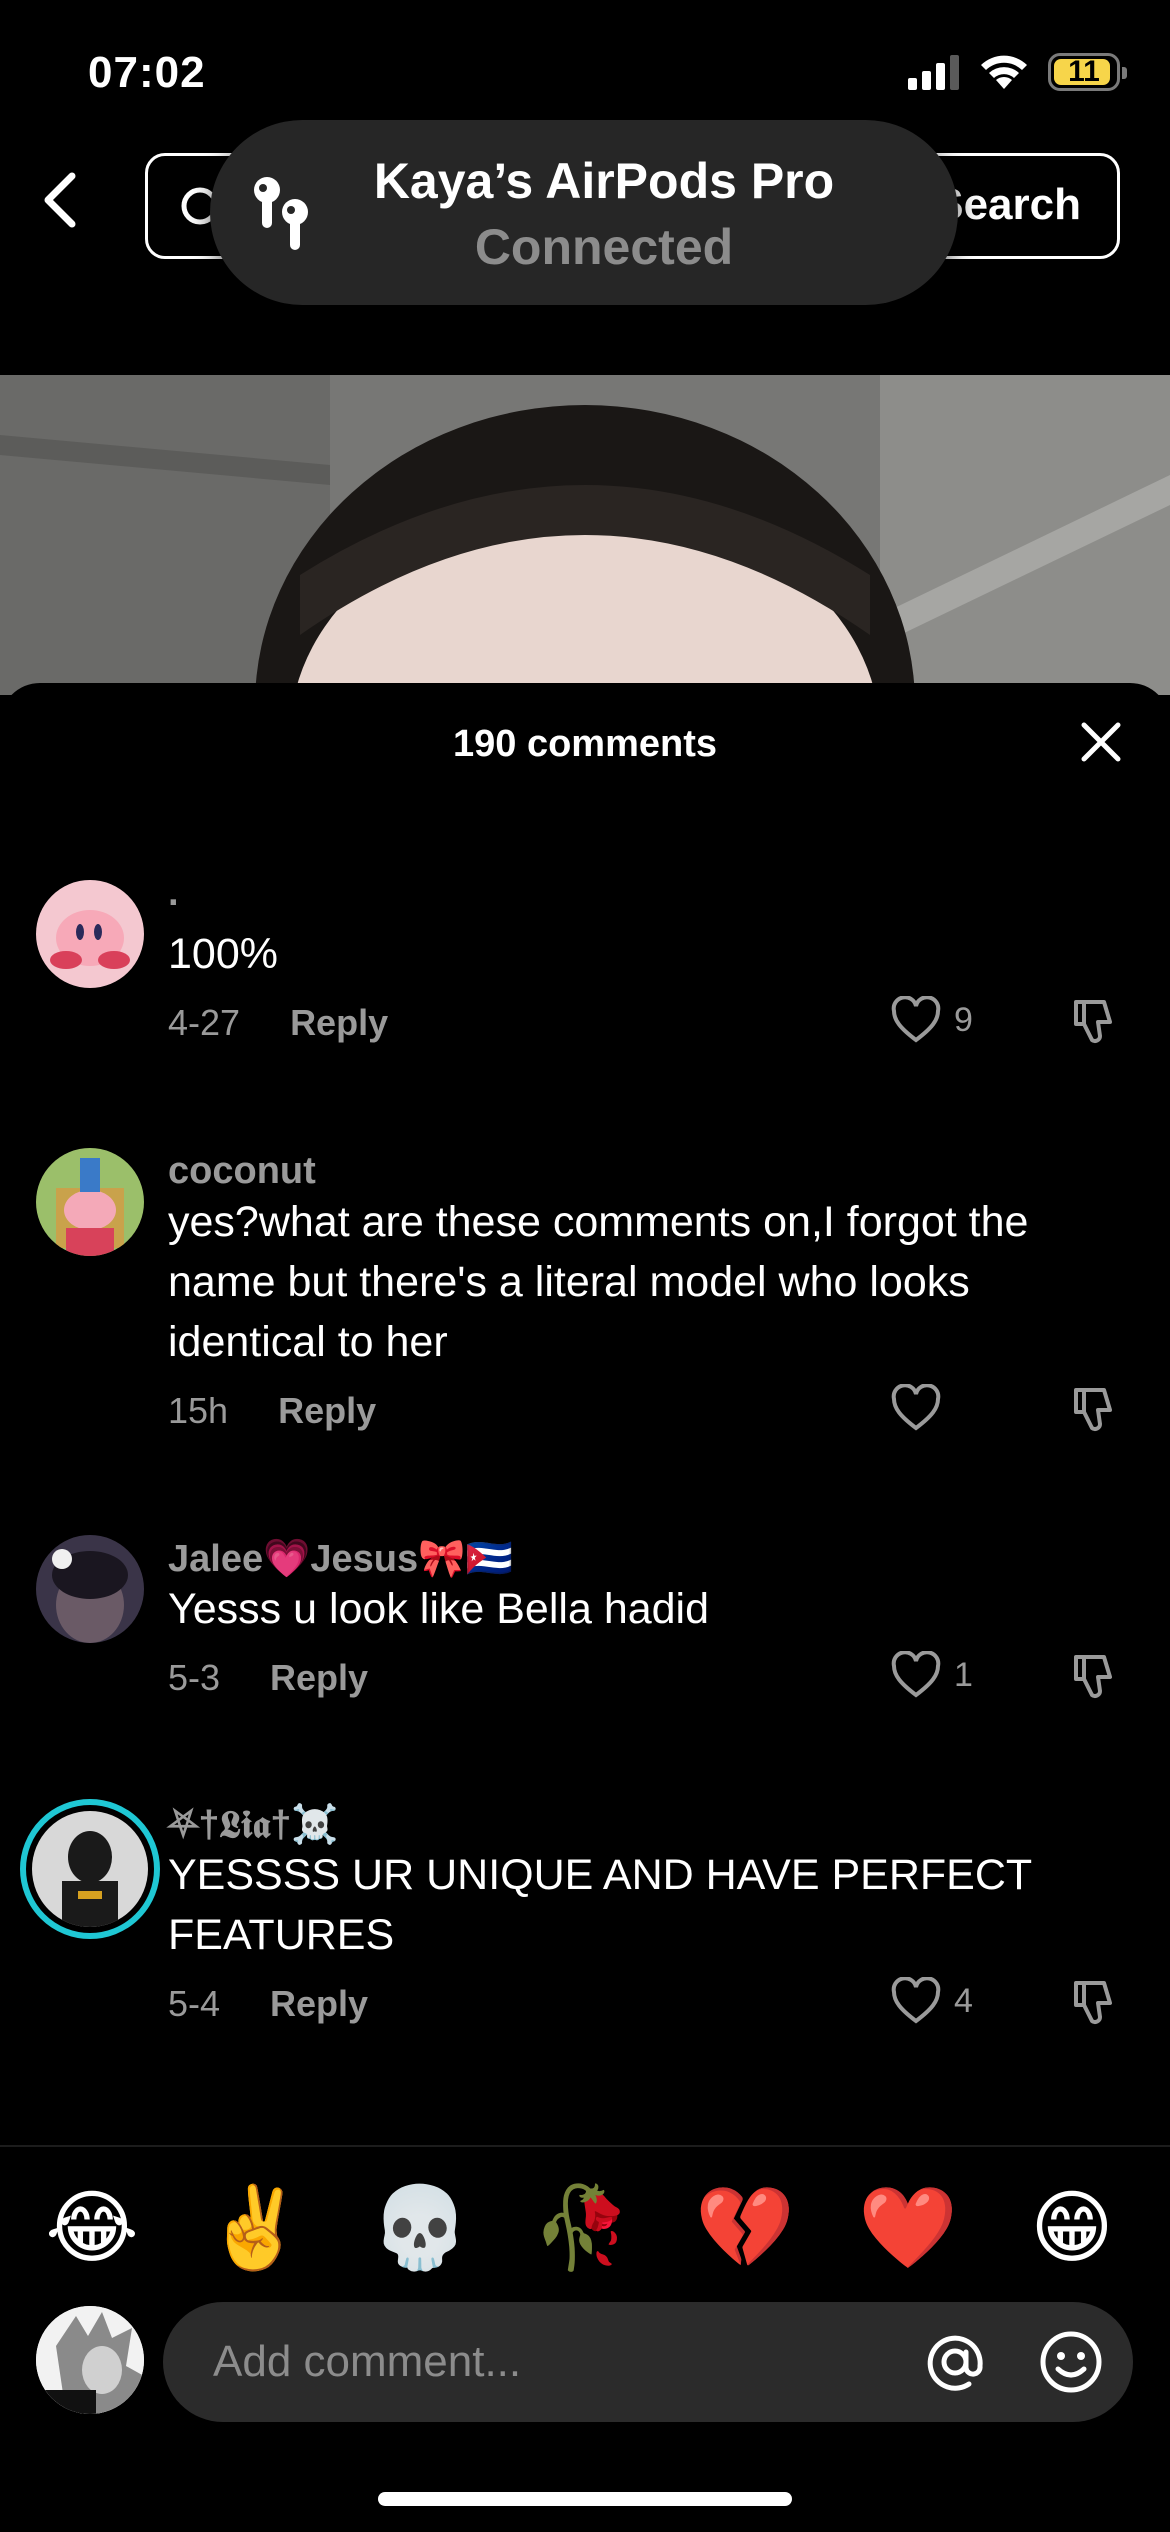 The width and height of the screenshot is (1170, 2532). I want to click on at-sign-icon, so click(955, 2363).